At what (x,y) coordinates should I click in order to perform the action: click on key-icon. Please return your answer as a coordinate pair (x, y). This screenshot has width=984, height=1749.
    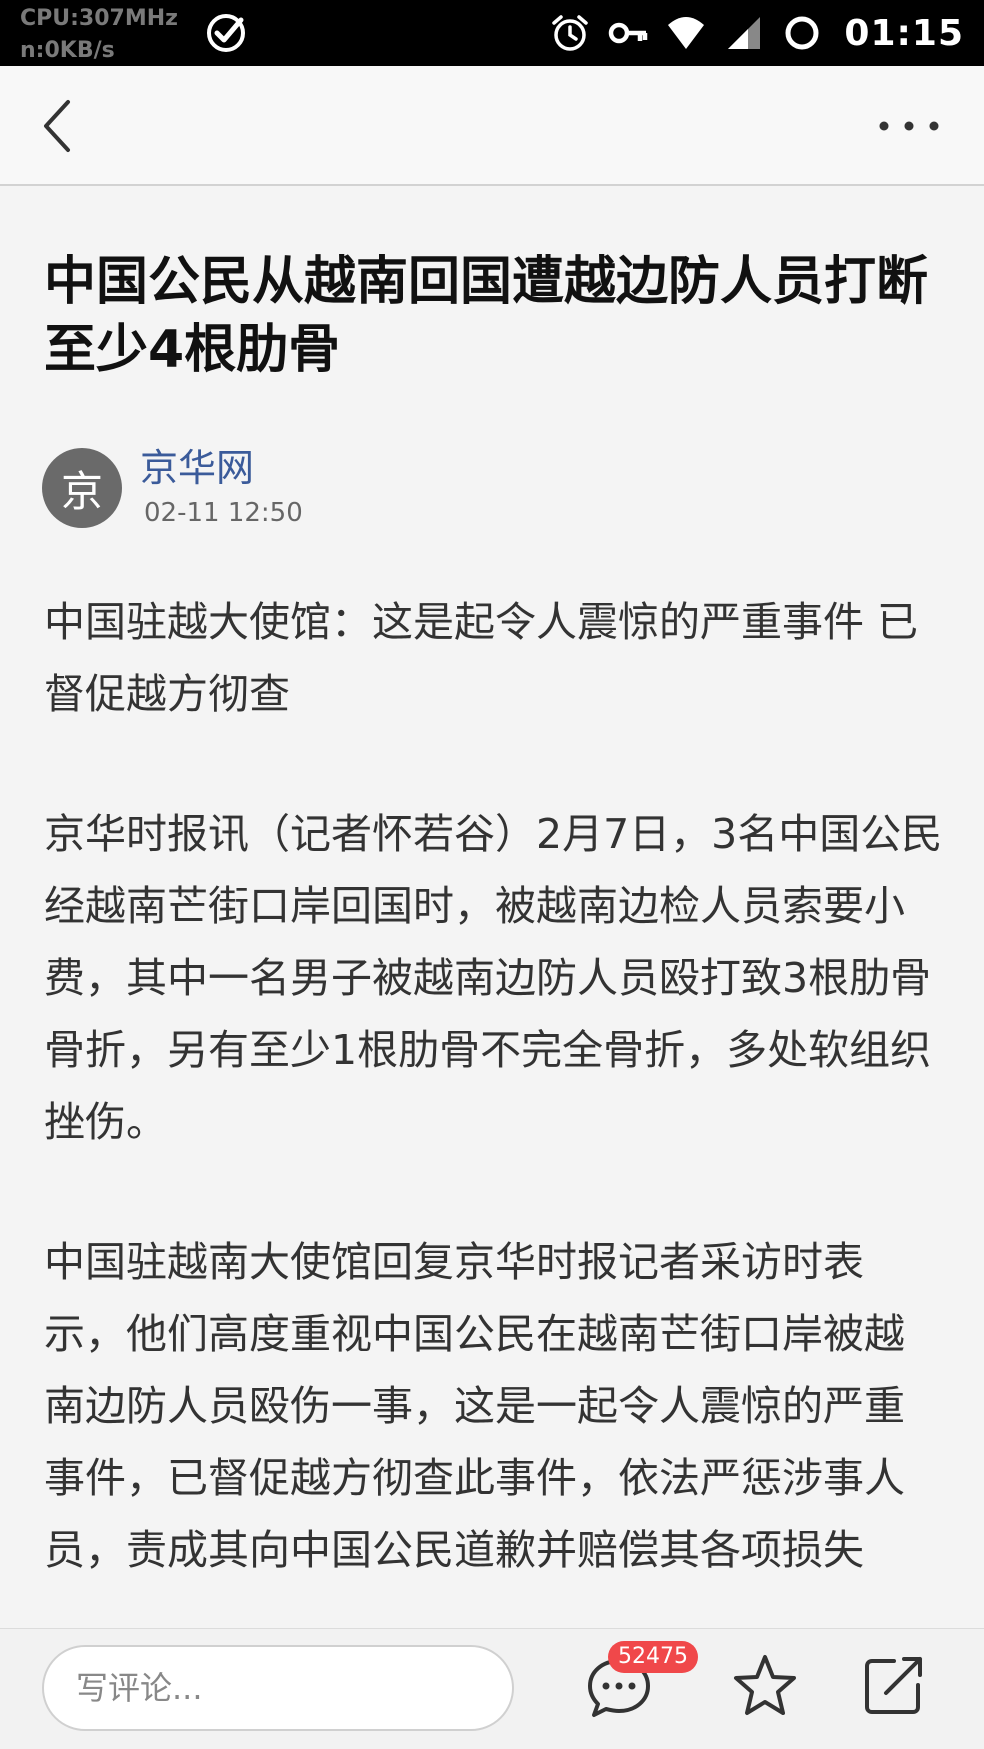
    Looking at the image, I should click on (628, 33).